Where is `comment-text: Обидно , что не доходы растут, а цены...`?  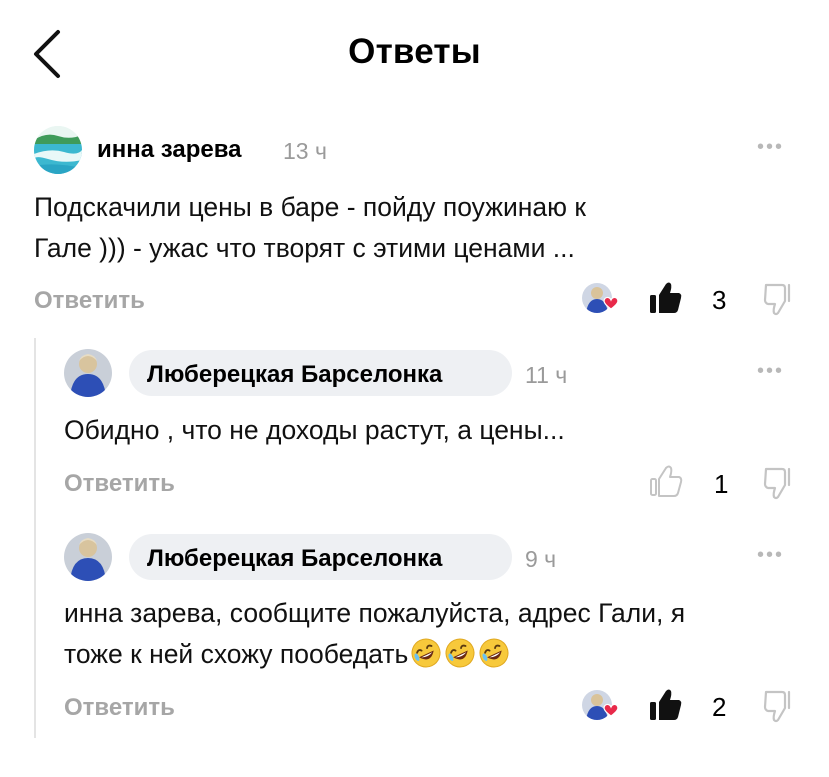 comment-text: Обидно , что не доходы растут, а цены... is located at coordinates (419, 430).